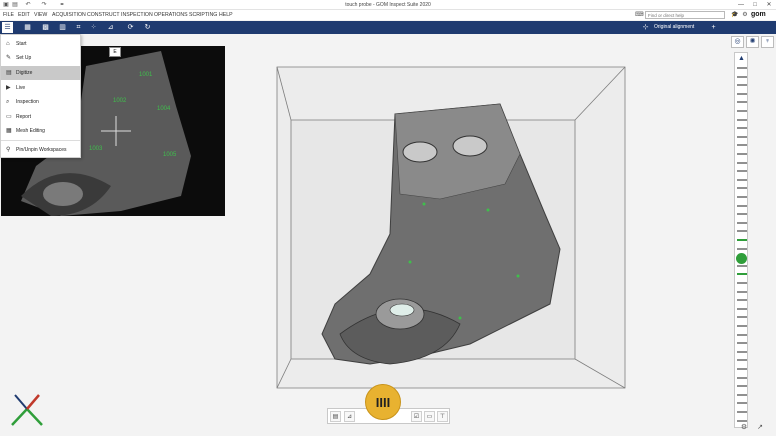  What do you see at coordinates (639, 15) in the screenshot?
I see `keyboard-icon: ⌨` at bounding box center [639, 15].